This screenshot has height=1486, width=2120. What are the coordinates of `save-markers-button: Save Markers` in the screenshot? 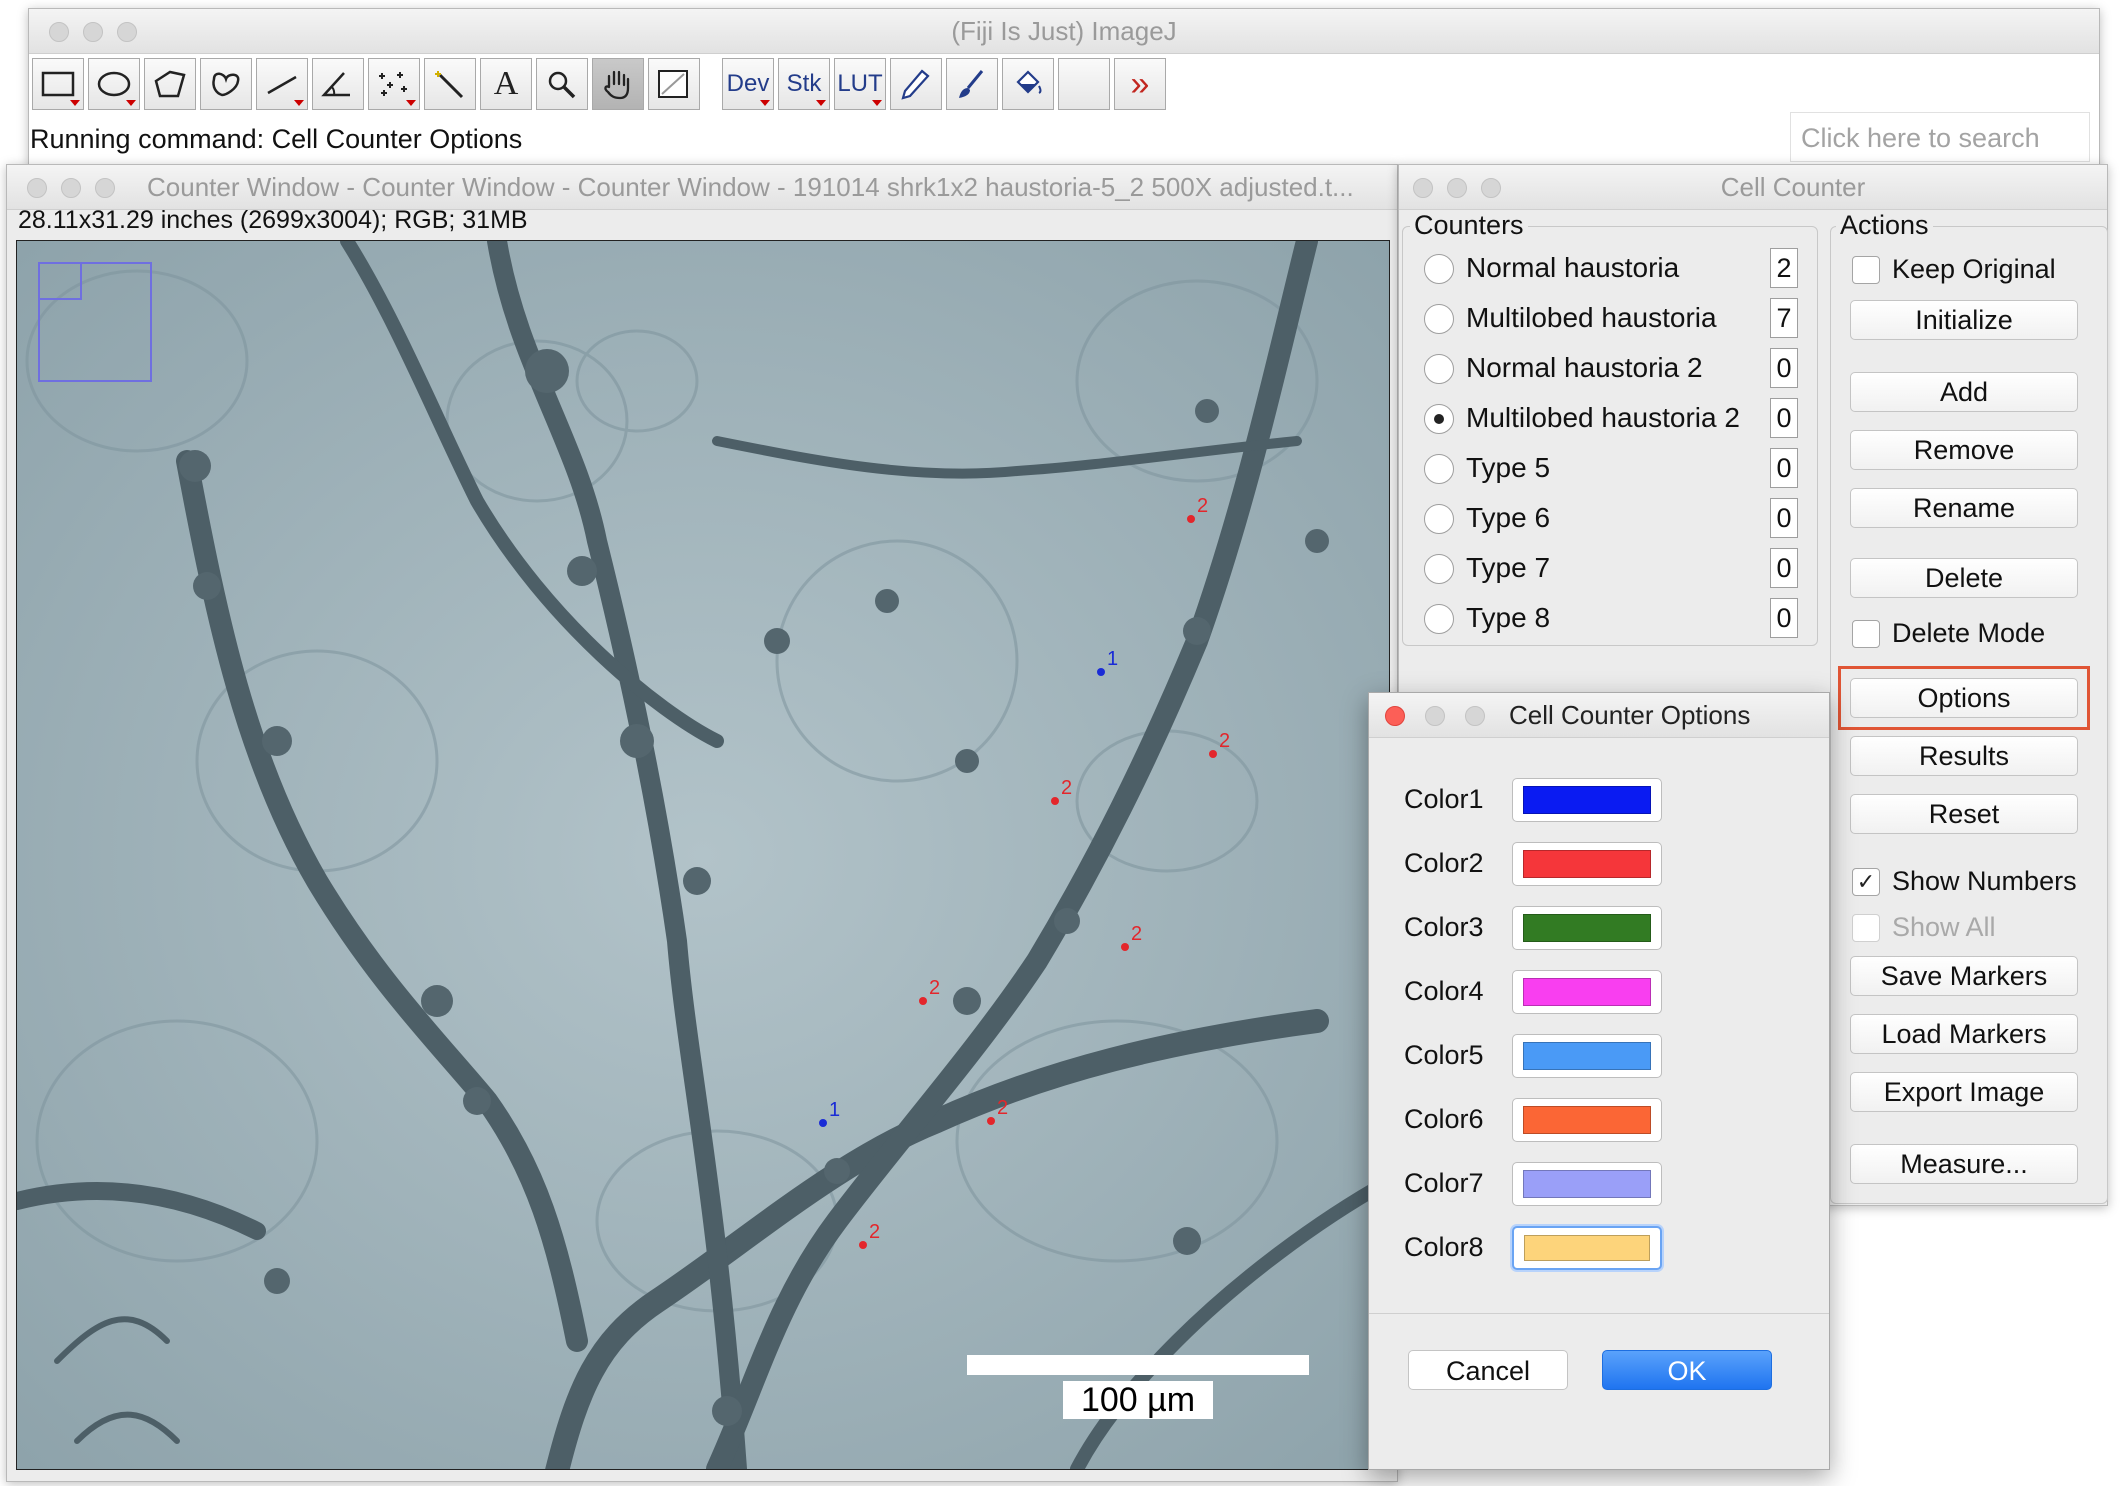 It's located at (1964, 976).